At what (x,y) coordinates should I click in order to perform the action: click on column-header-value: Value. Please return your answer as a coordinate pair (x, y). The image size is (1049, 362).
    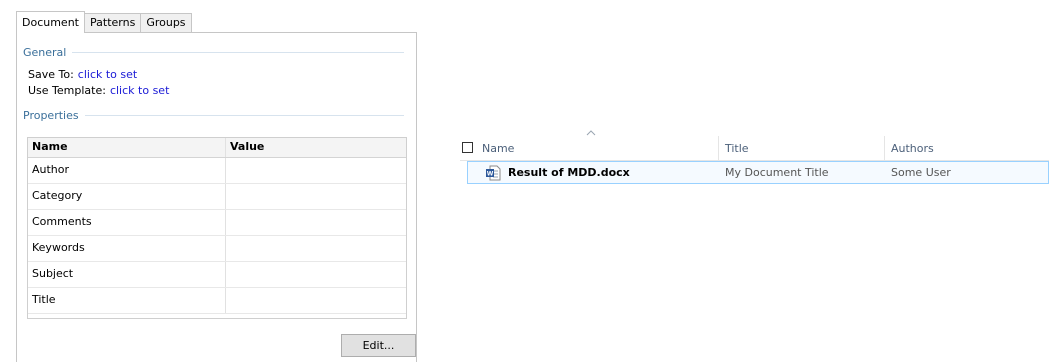
    Looking at the image, I should click on (315, 147).